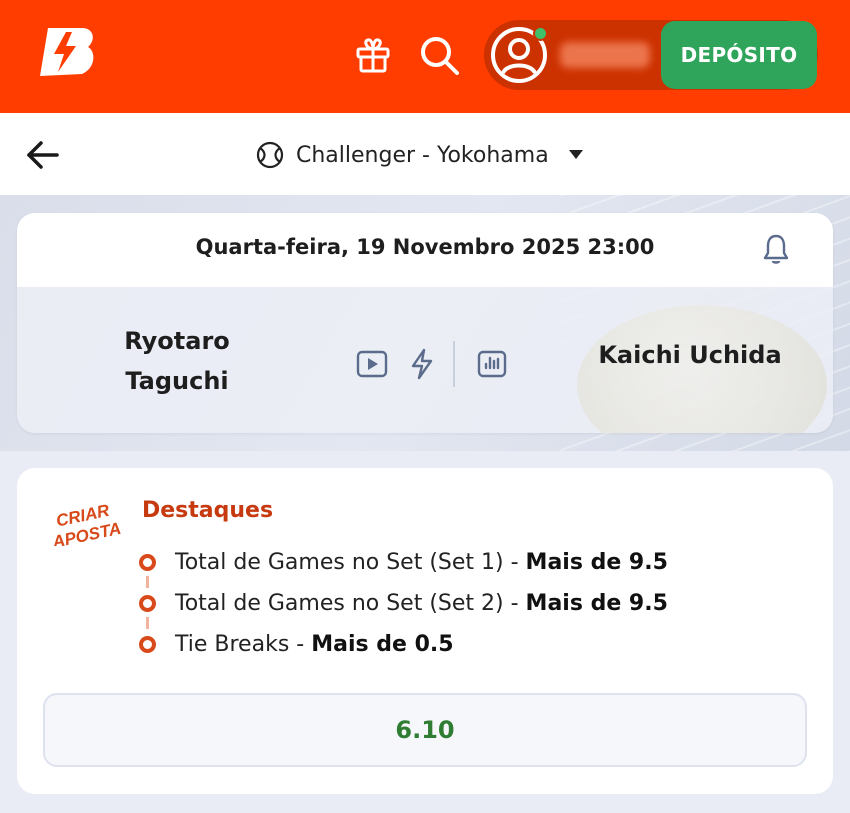 This screenshot has height=813, width=850. I want to click on league-selector: Challenger - Yokohama, so click(419, 155).